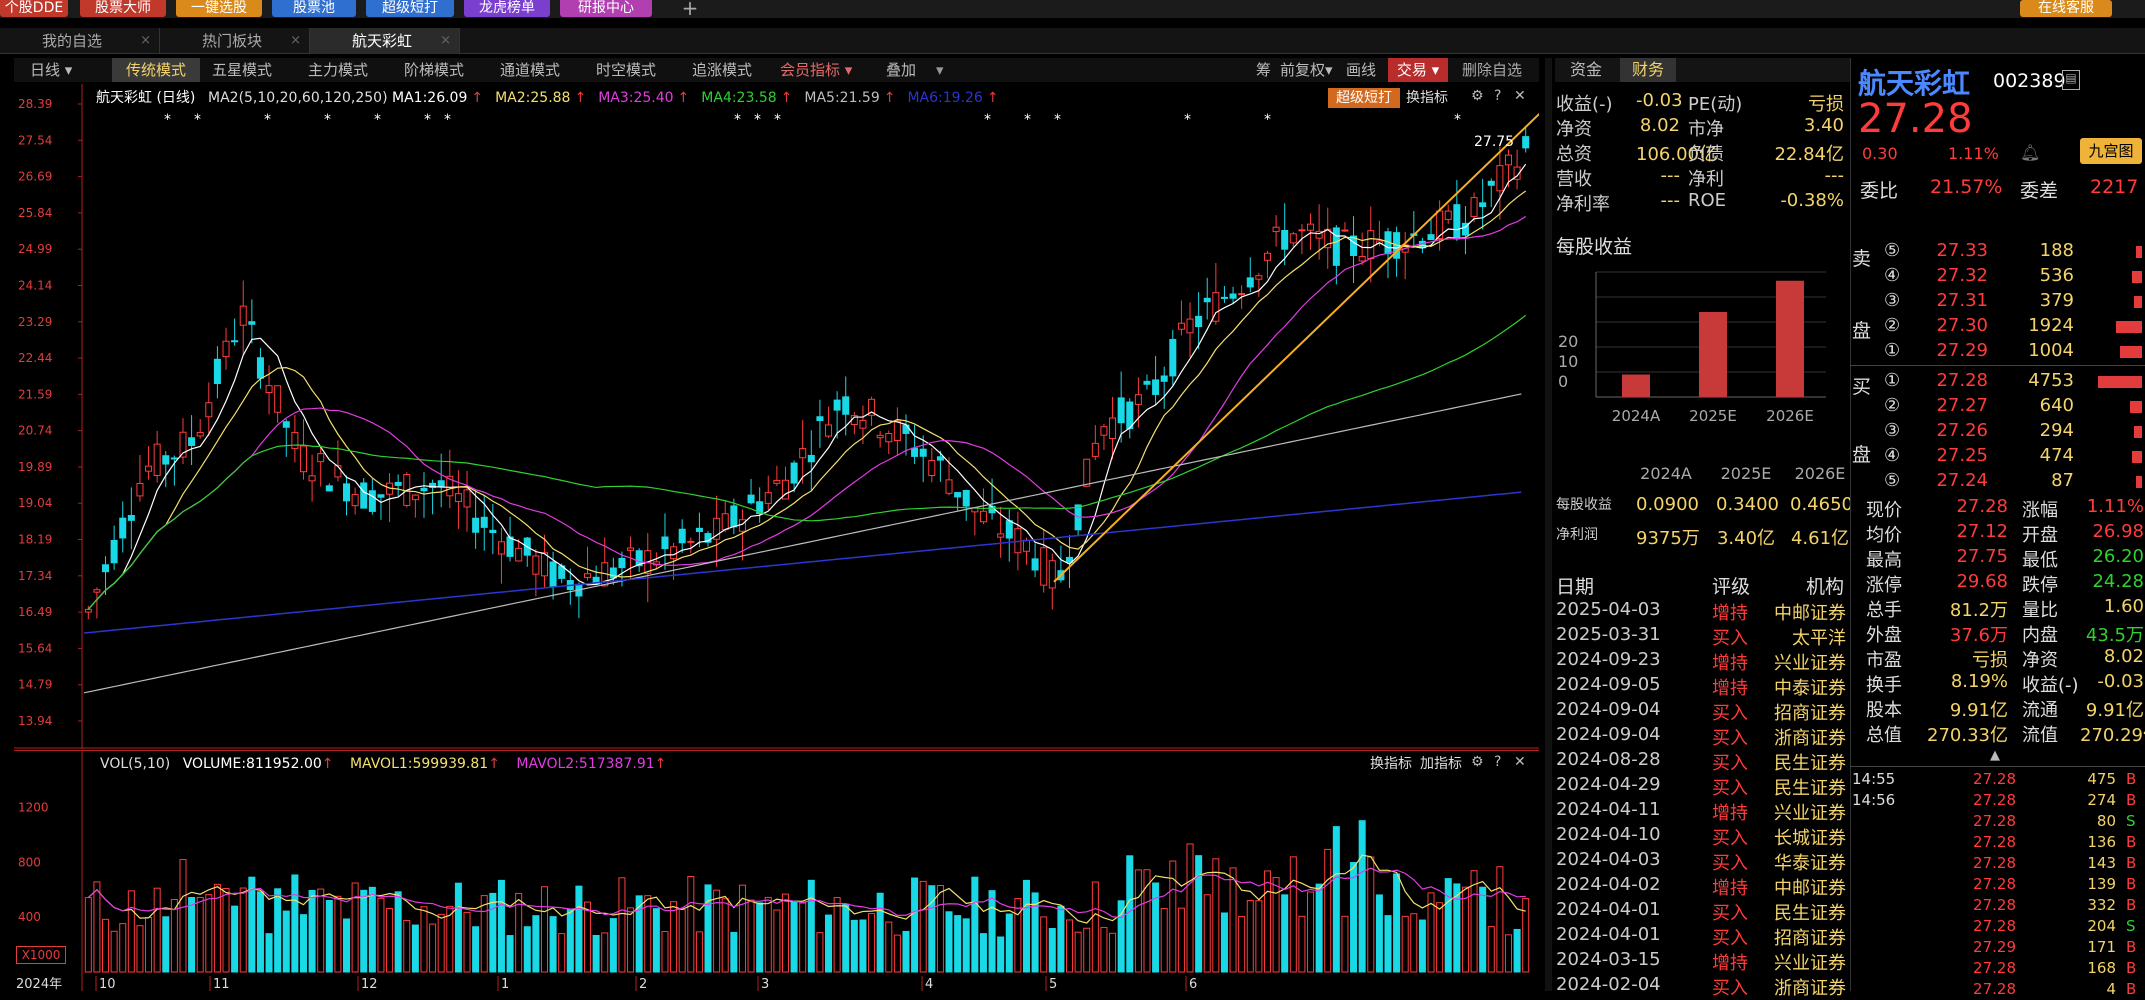 This screenshot has width=2145, height=1000. What do you see at coordinates (51, 70) in the screenshot?
I see `period-dropdown: 日线 ▾` at bounding box center [51, 70].